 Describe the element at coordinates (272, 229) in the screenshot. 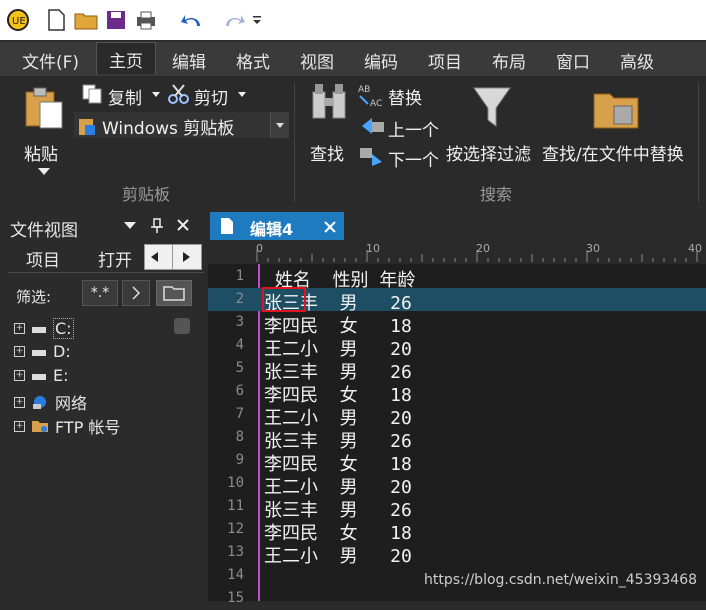

I see `editor-tab-title: 编辑4` at that location.